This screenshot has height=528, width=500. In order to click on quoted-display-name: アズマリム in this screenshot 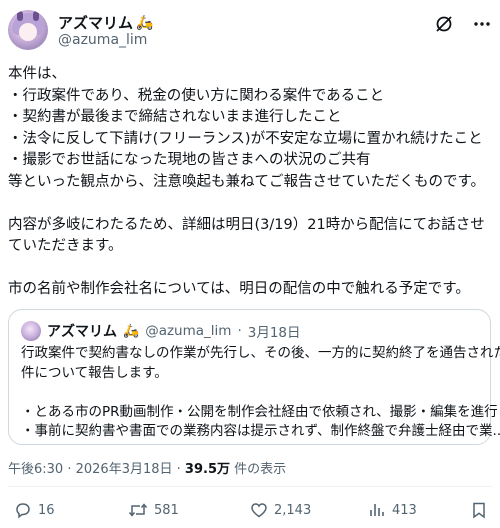, I will do `click(82, 332)`.